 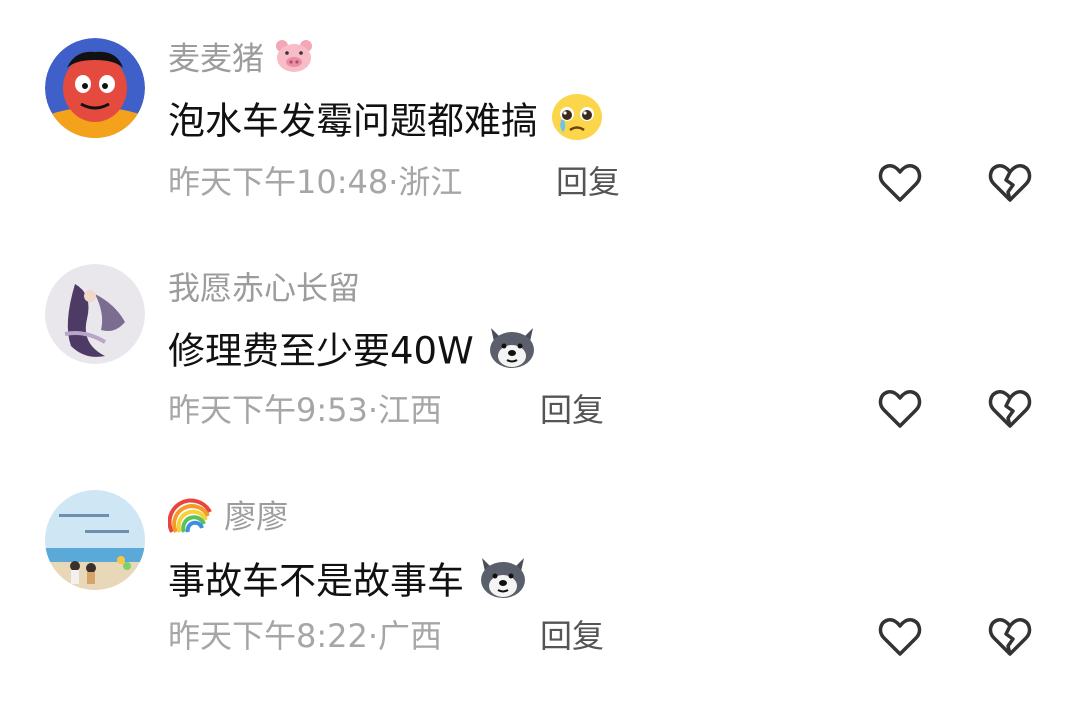 I want to click on comment-text: 泡水车发霉问题都难搞, so click(x=386, y=123).